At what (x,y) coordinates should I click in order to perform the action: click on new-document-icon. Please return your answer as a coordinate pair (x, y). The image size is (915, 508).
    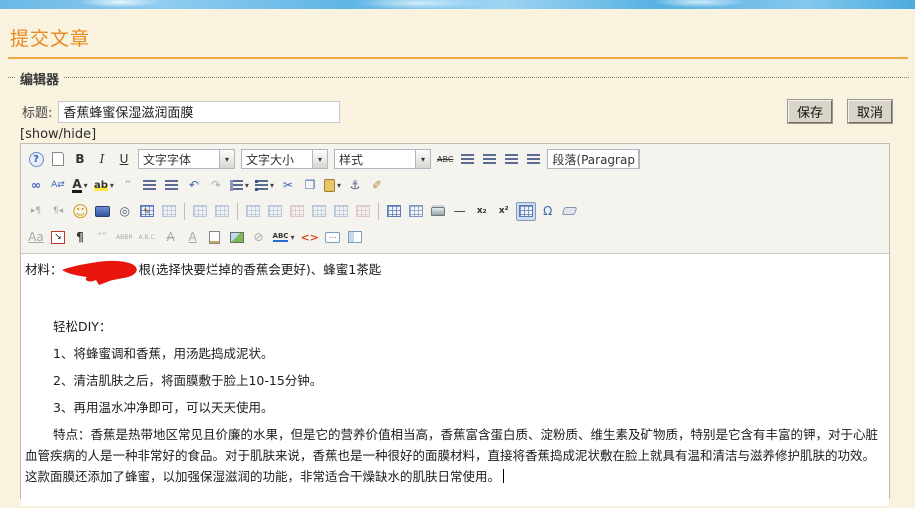
    Looking at the image, I should click on (58, 159).